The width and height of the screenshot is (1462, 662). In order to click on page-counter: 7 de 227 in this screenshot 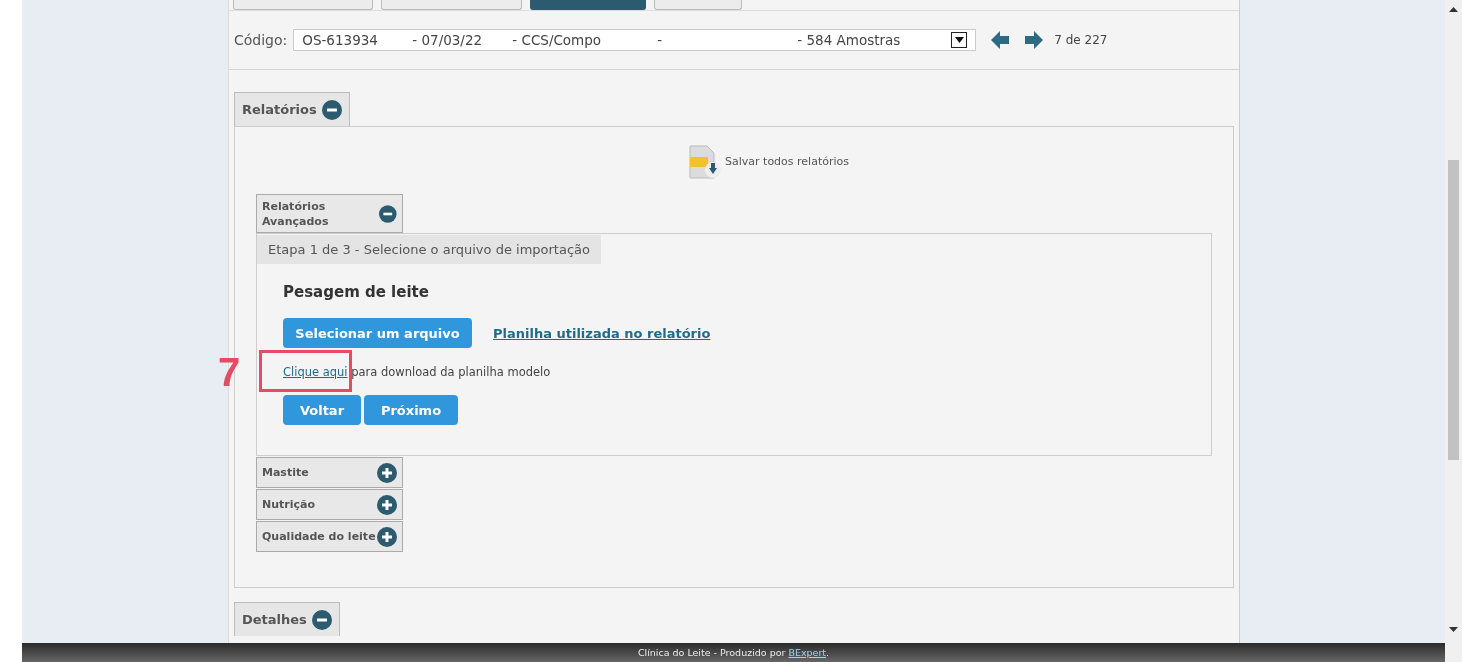, I will do `click(1081, 40)`.